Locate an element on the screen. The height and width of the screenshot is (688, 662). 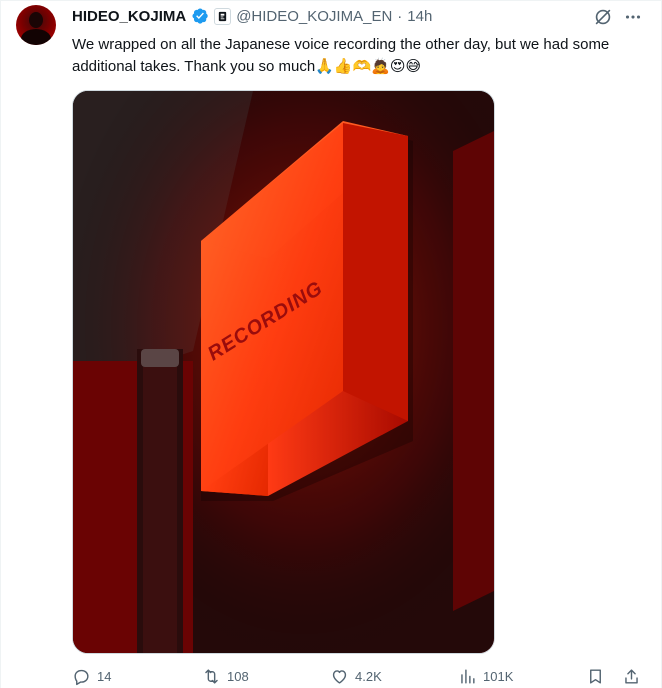
reply-icon is located at coordinates (81, 677).